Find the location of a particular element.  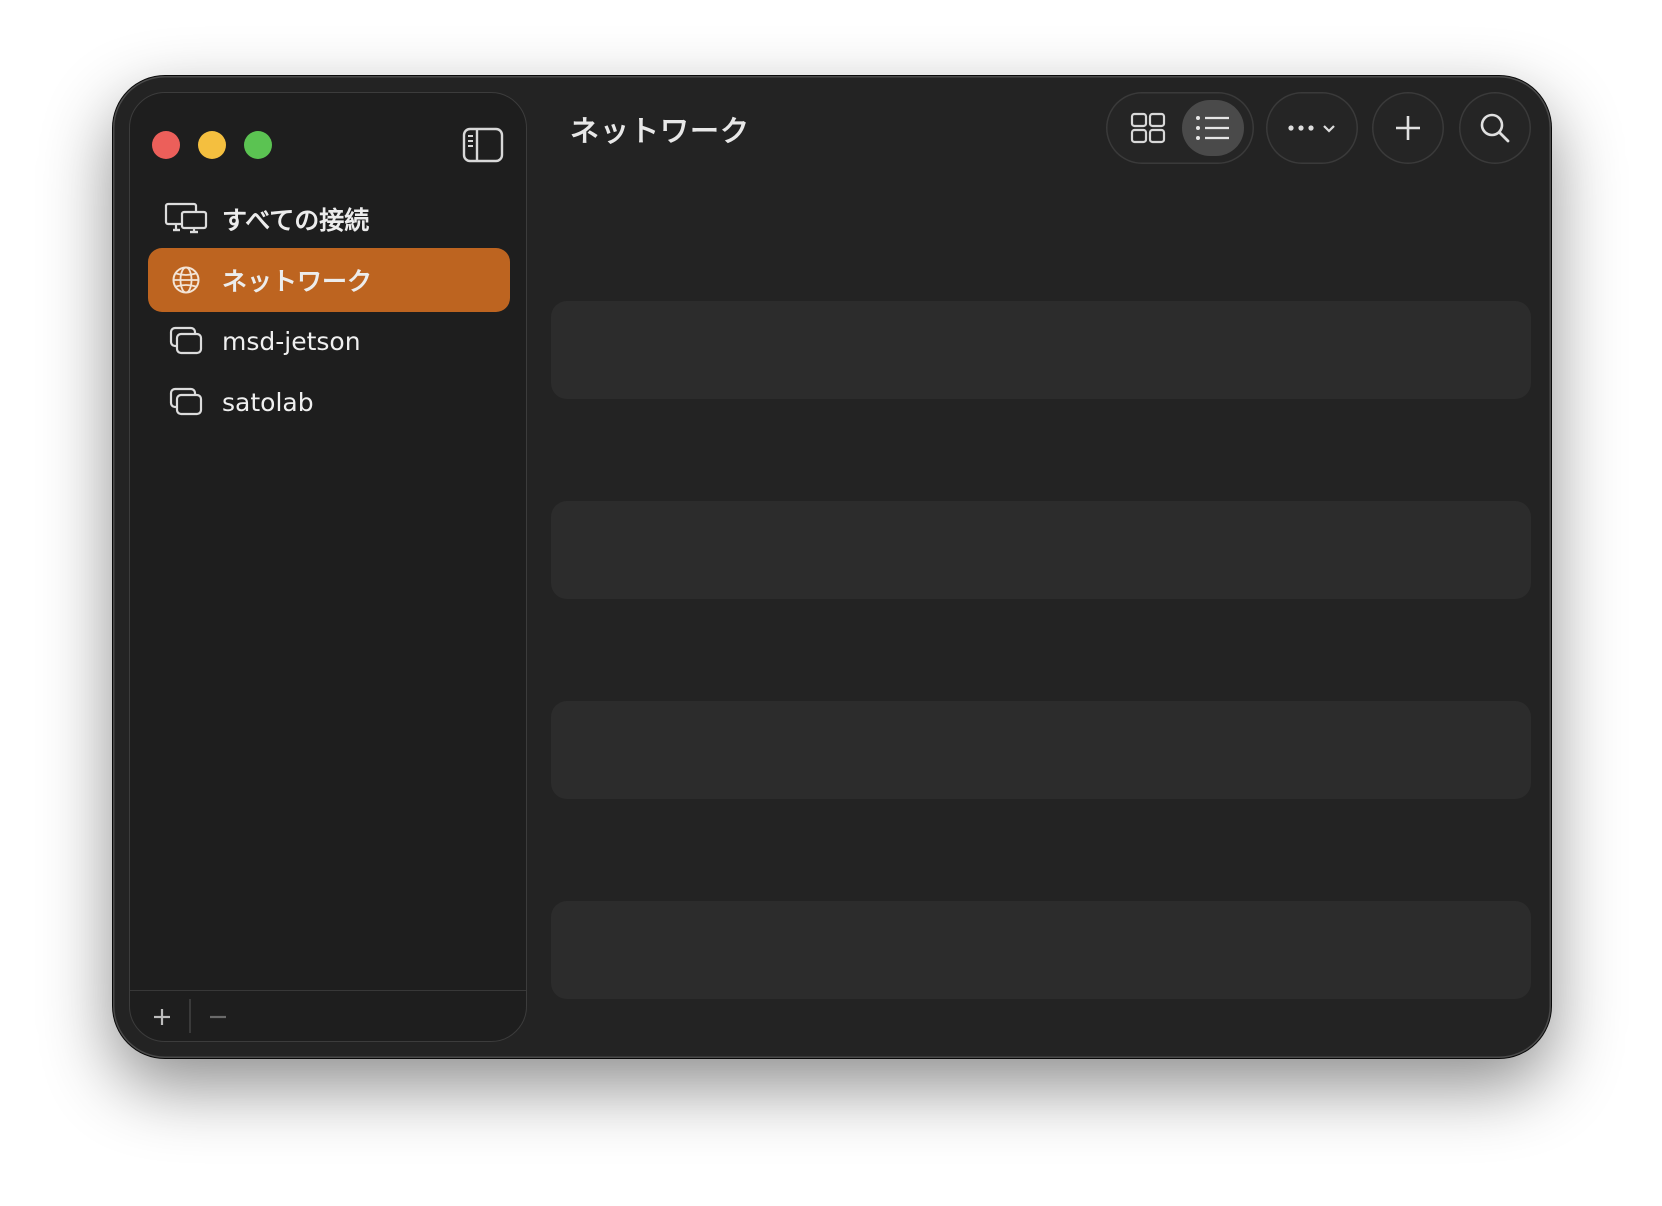

globe-icon is located at coordinates (186, 280).